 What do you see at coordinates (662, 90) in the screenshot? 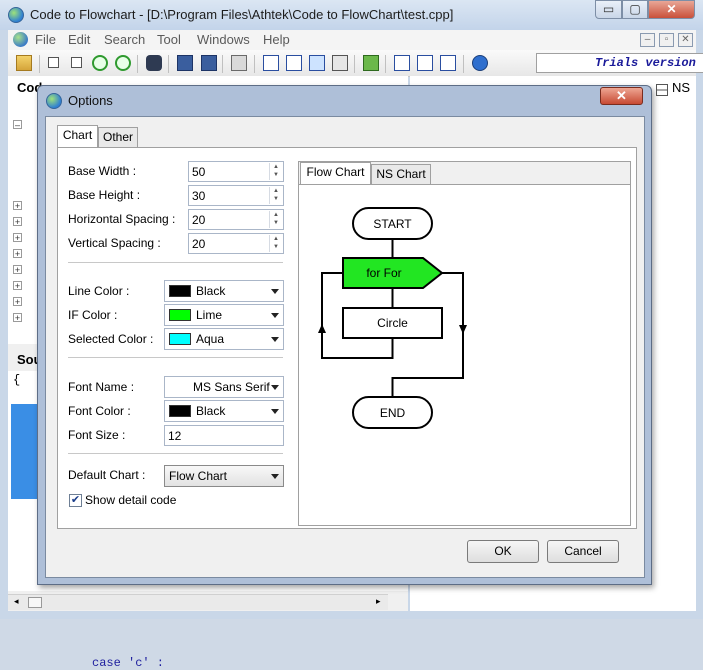
I see `ns-chart-icon` at bounding box center [662, 90].